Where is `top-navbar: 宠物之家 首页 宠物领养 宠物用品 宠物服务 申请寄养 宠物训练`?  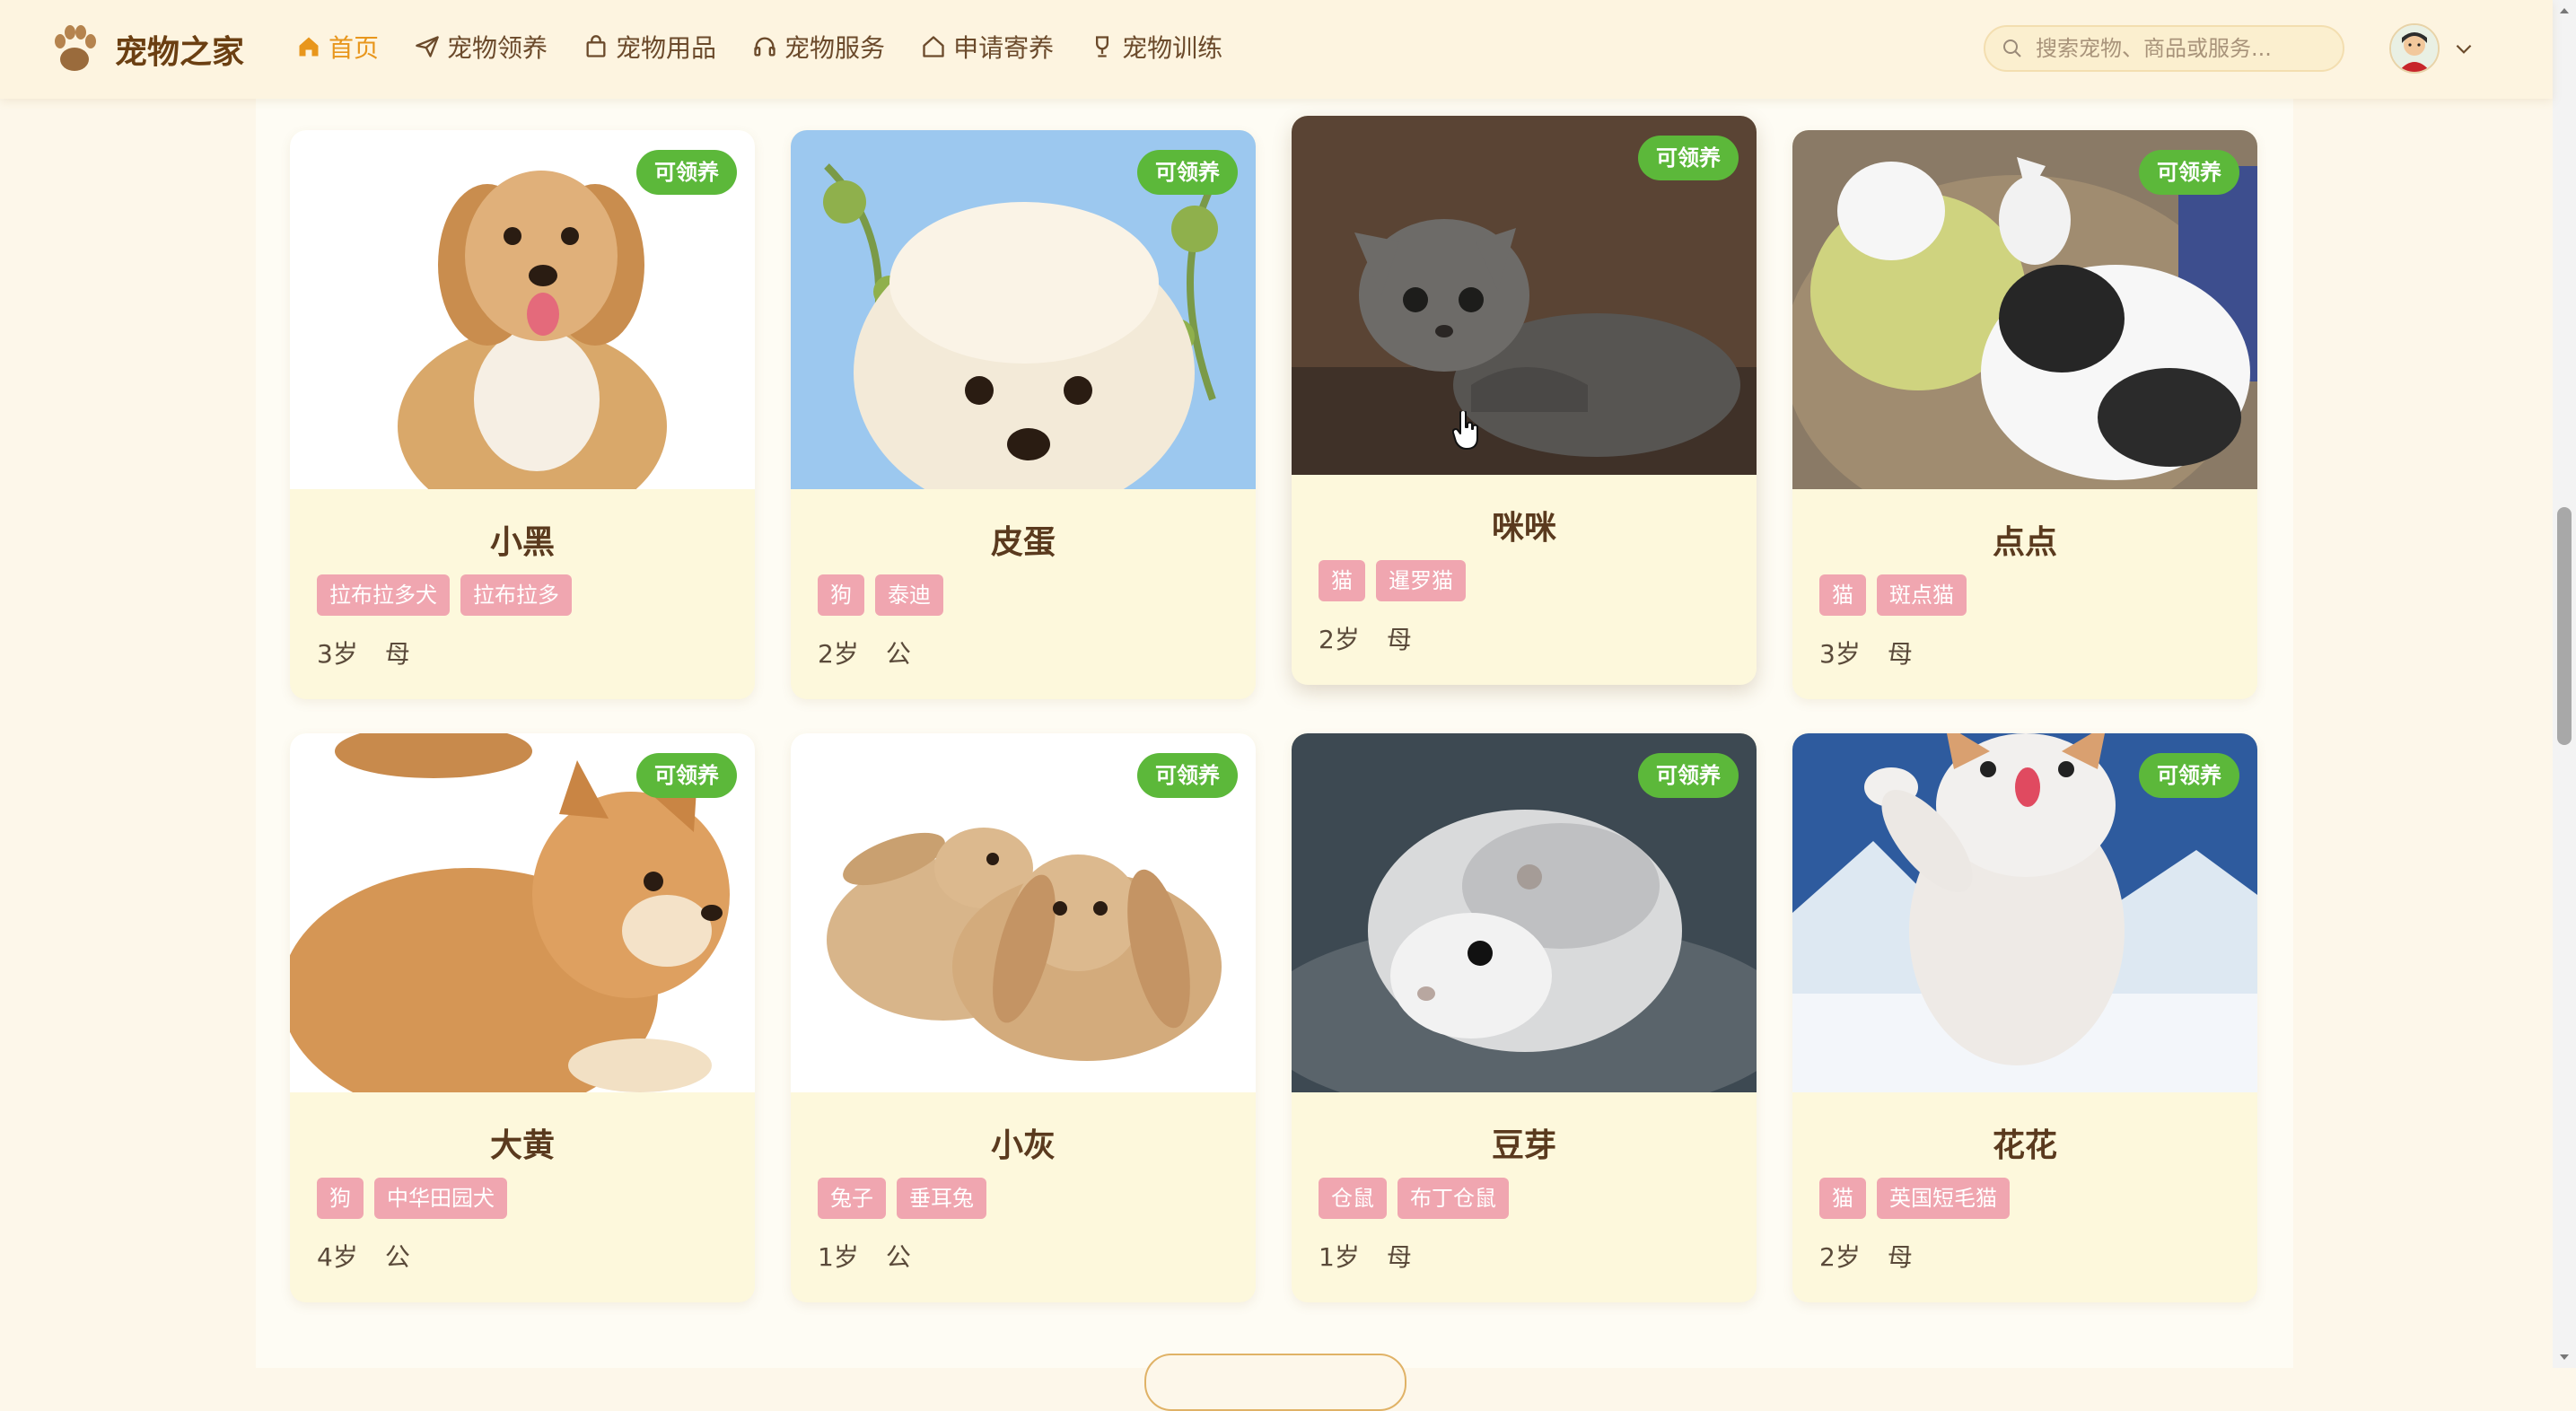
top-navbar: 宠物之家 首页 宠物领养 宠物用品 宠物服务 申请寄养 宠物训练 is located at coordinates (1276, 50).